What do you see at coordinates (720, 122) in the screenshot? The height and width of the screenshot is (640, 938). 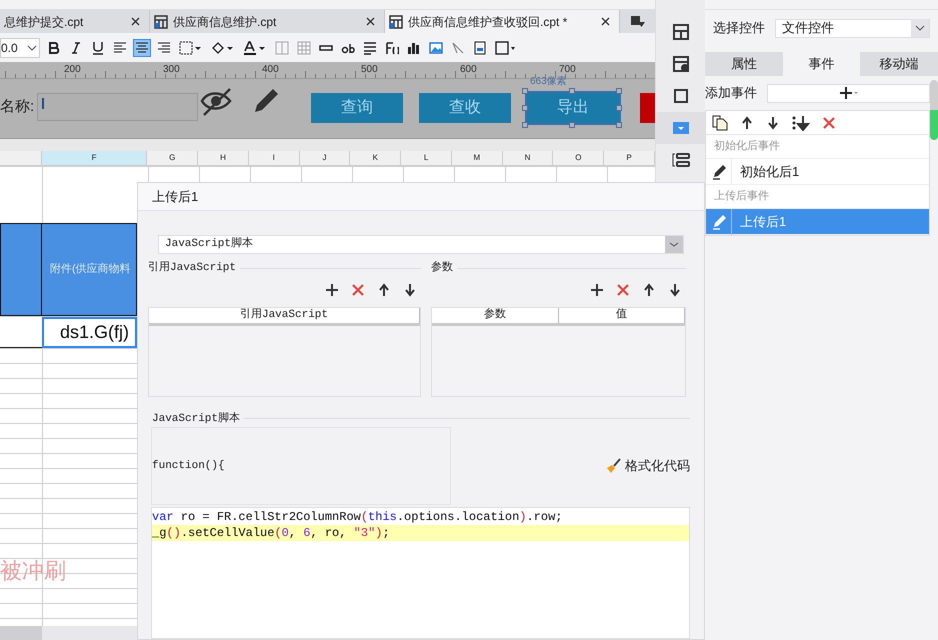 I see `copy-icon` at bounding box center [720, 122].